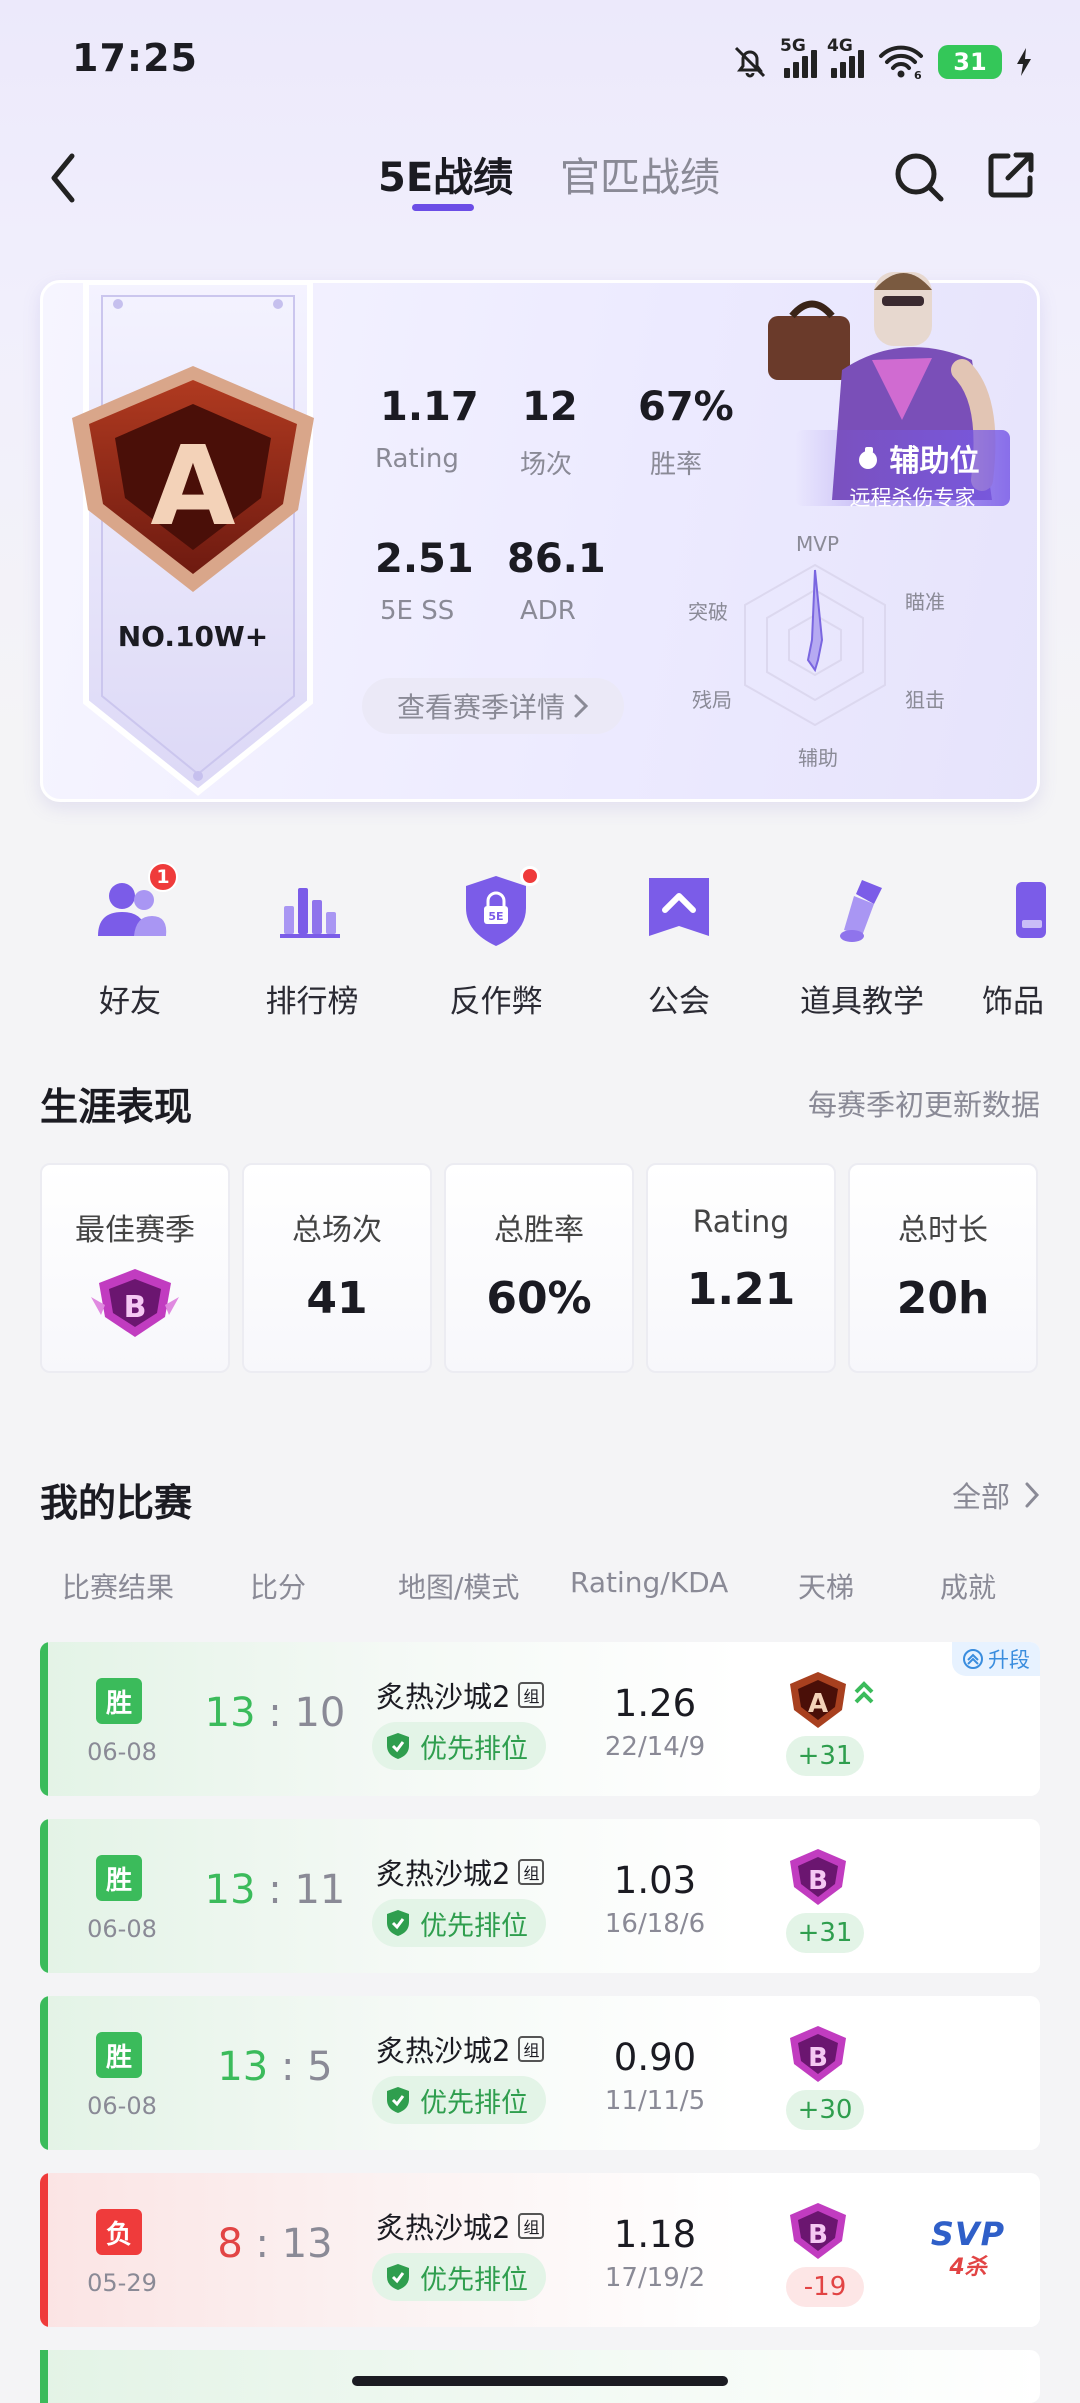 The width and height of the screenshot is (1080, 2403). Describe the element at coordinates (193, 636) in the screenshot. I see `rank-position: NO.10W+` at that location.